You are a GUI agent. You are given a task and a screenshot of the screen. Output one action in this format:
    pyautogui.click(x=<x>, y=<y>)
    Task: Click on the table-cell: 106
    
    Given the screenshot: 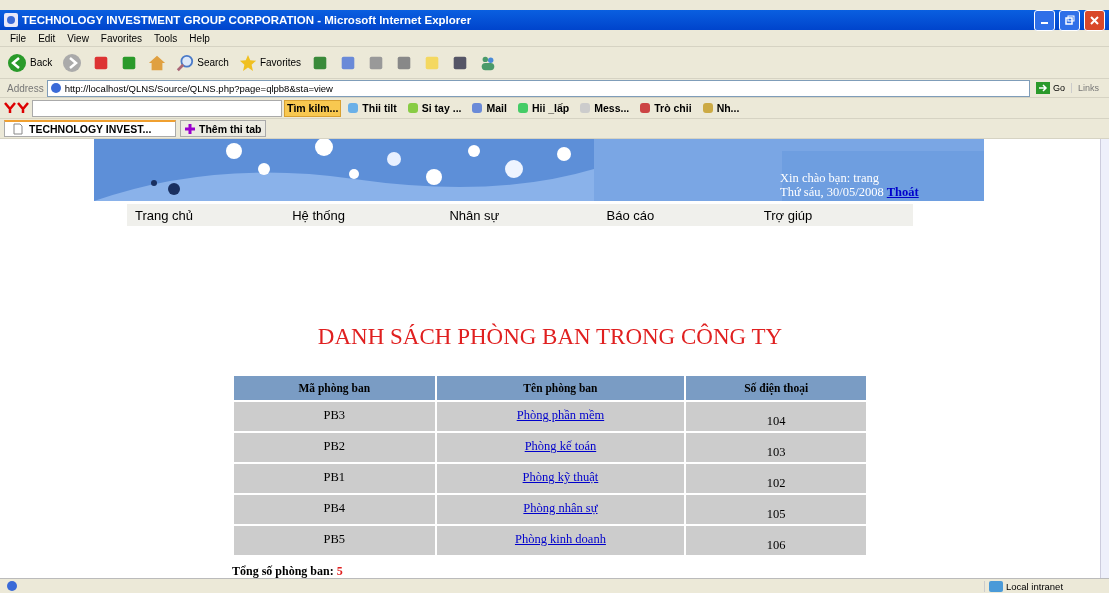 What is the action you would take?
    pyautogui.click(x=776, y=540)
    